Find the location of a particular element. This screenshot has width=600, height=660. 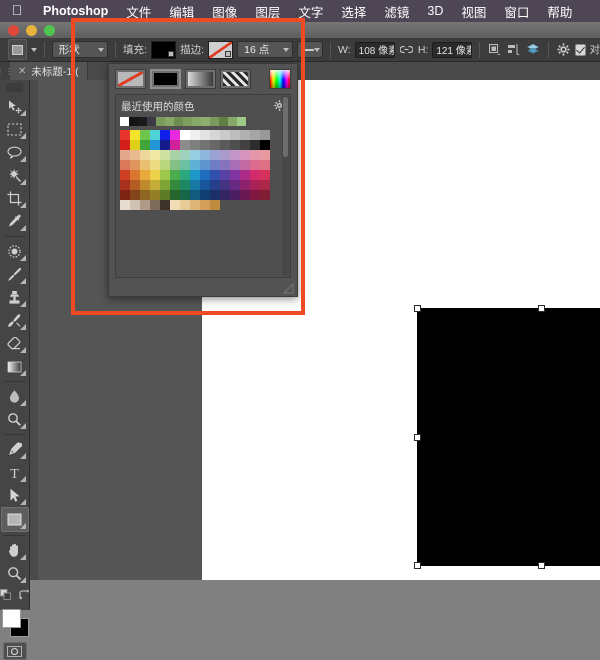

transform-handle-top-center is located at coordinates (541, 308).